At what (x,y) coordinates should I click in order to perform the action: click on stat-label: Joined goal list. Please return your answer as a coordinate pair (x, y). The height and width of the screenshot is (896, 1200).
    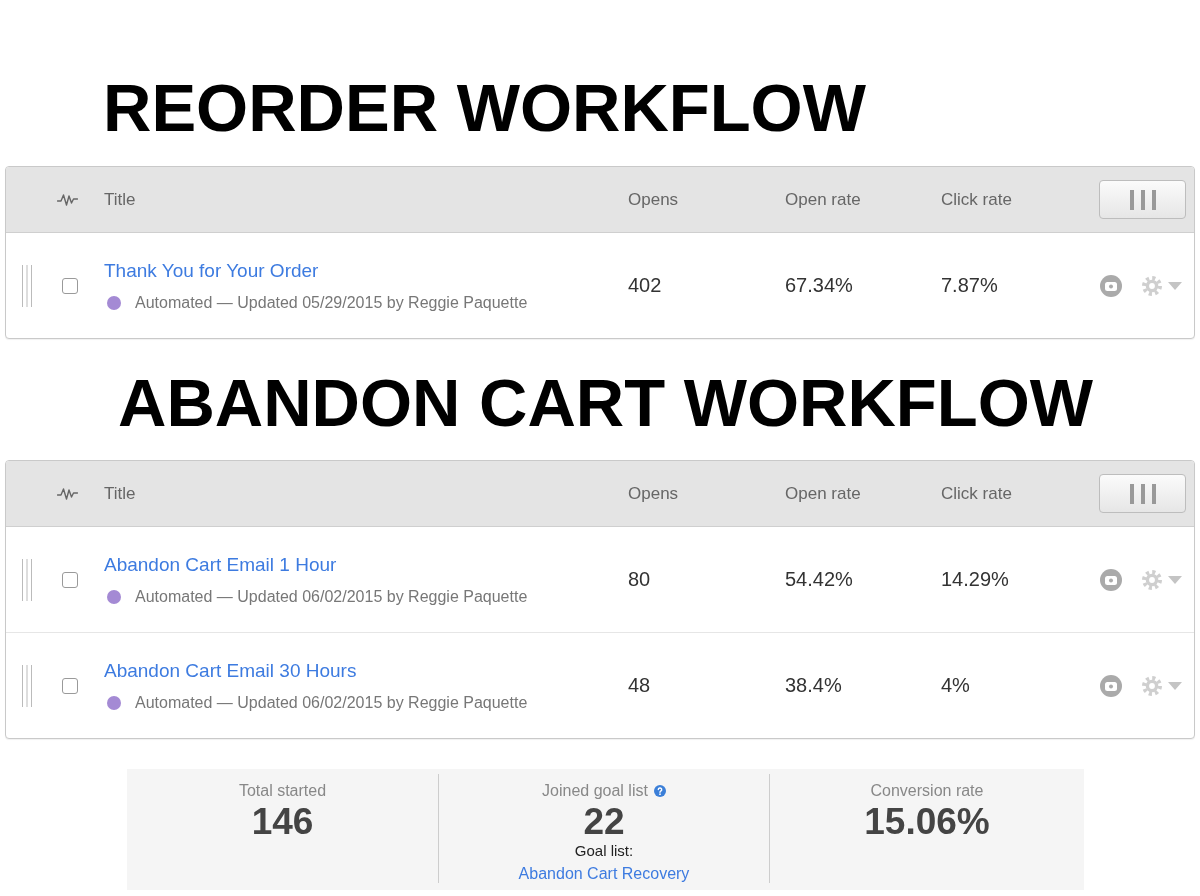
    Looking at the image, I should click on (595, 791).